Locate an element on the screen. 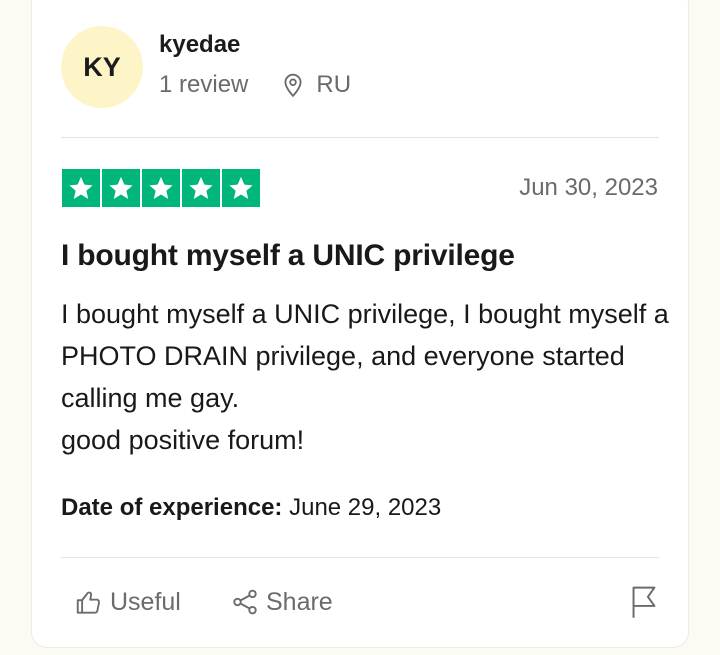 The height and width of the screenshot is (655, 720). flag-icon is located at coordinates (644, 602).